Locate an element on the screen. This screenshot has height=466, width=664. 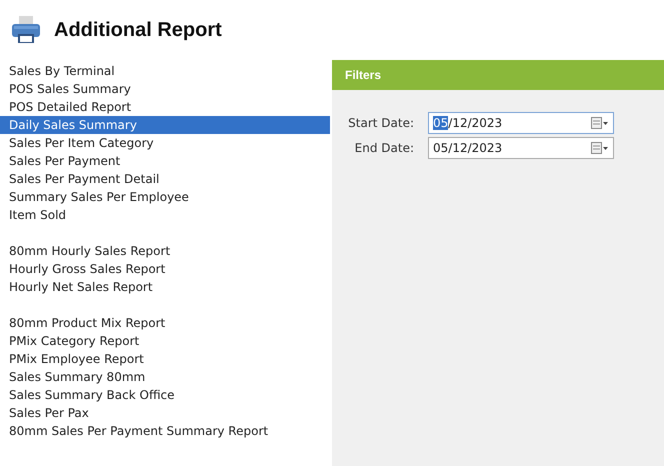
report-list-item: Sales Per Pax is located at coordinates (165, 413).